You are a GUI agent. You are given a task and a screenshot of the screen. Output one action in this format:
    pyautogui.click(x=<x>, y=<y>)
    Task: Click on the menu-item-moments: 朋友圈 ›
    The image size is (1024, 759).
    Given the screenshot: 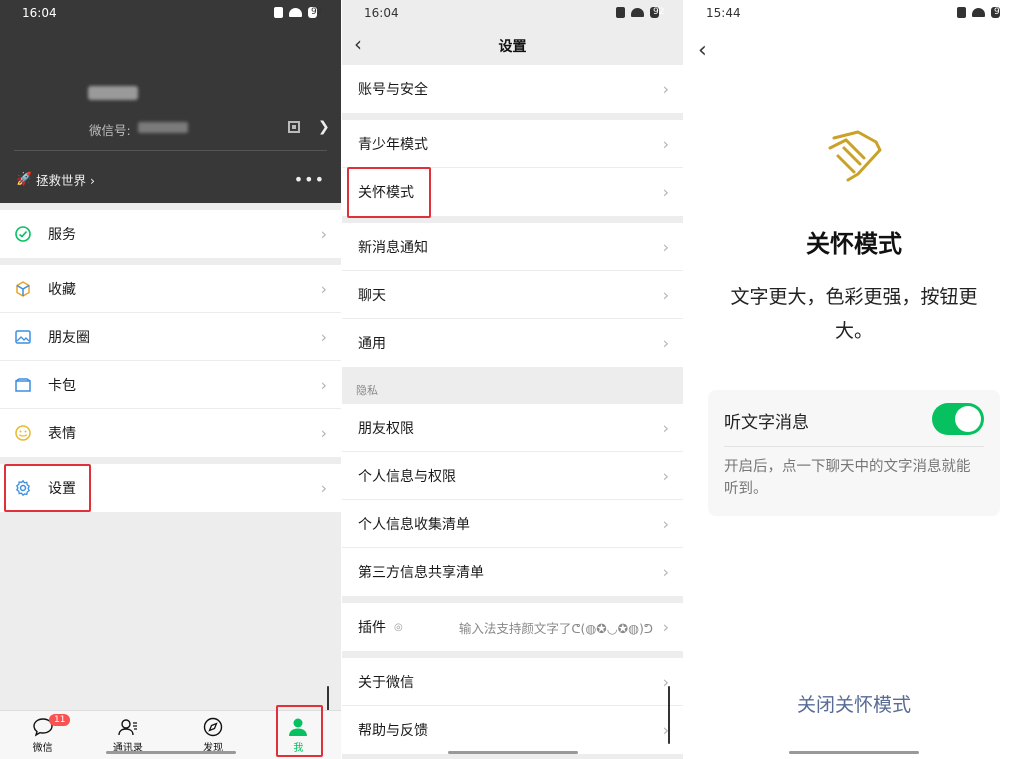 What is the action you would take?
    pyautogui.click(x=170, y=337)
    